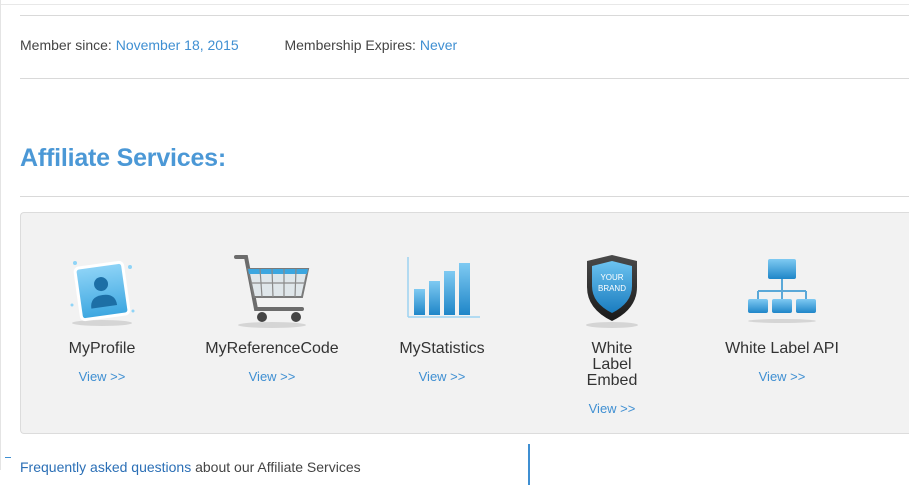  What do you see at coordinates (102, 348) in the screenshot?
I see `service-name: MyProfile` at bounding box center [102, 348].